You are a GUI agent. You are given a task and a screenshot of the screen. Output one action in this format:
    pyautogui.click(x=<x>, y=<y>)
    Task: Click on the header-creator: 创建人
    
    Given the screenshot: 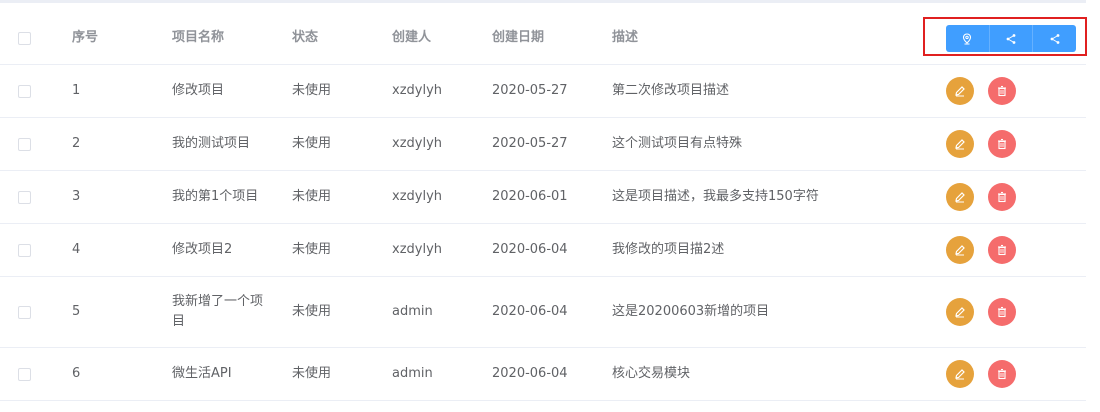 What is the action you would take?
    pyautogui.click(x=412, y=37)
    